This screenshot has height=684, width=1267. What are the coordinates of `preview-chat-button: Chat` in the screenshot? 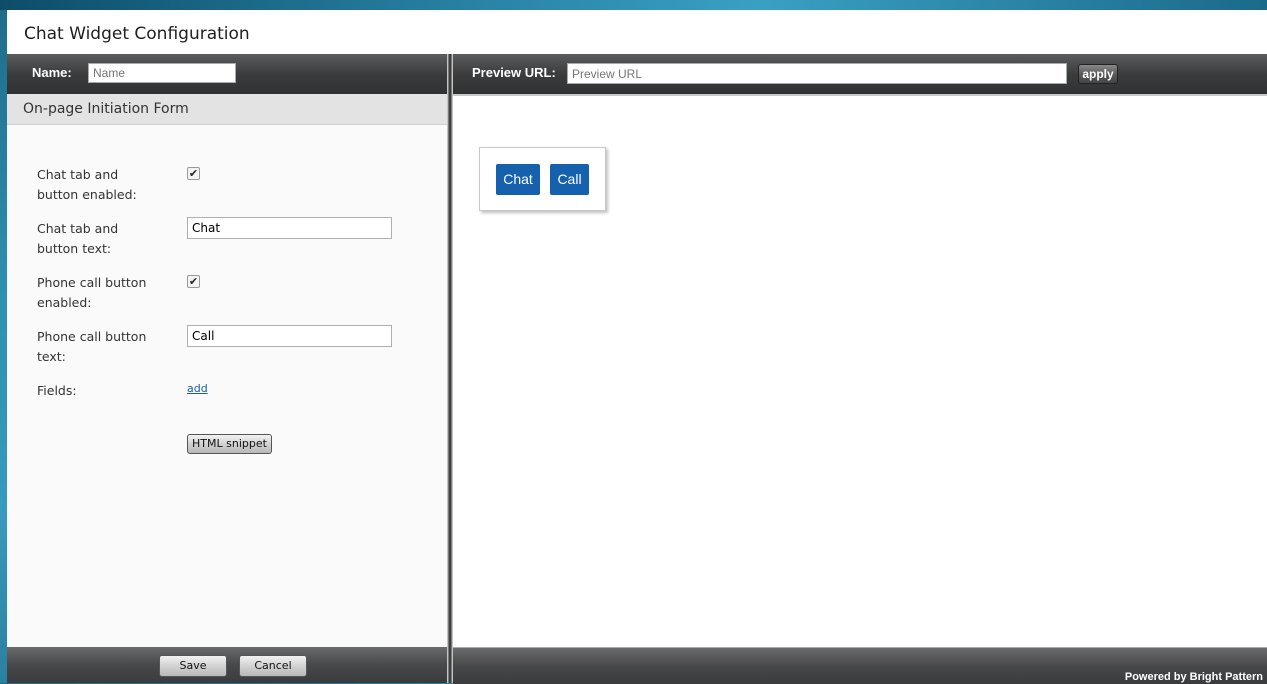 It's located at (518, 179).